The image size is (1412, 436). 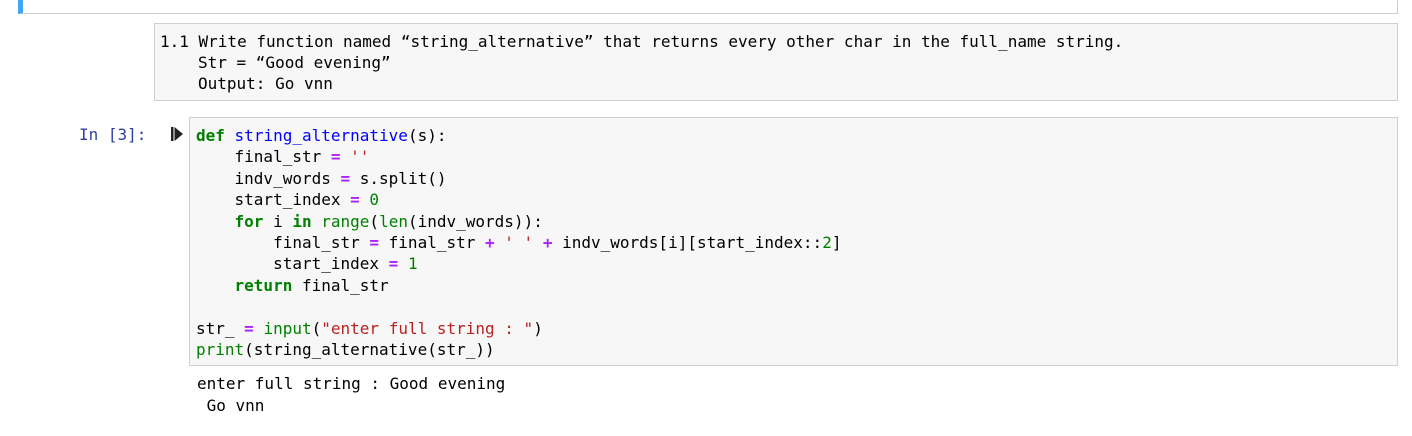 I want to click on code-text: ), so click(x=538, y=328).